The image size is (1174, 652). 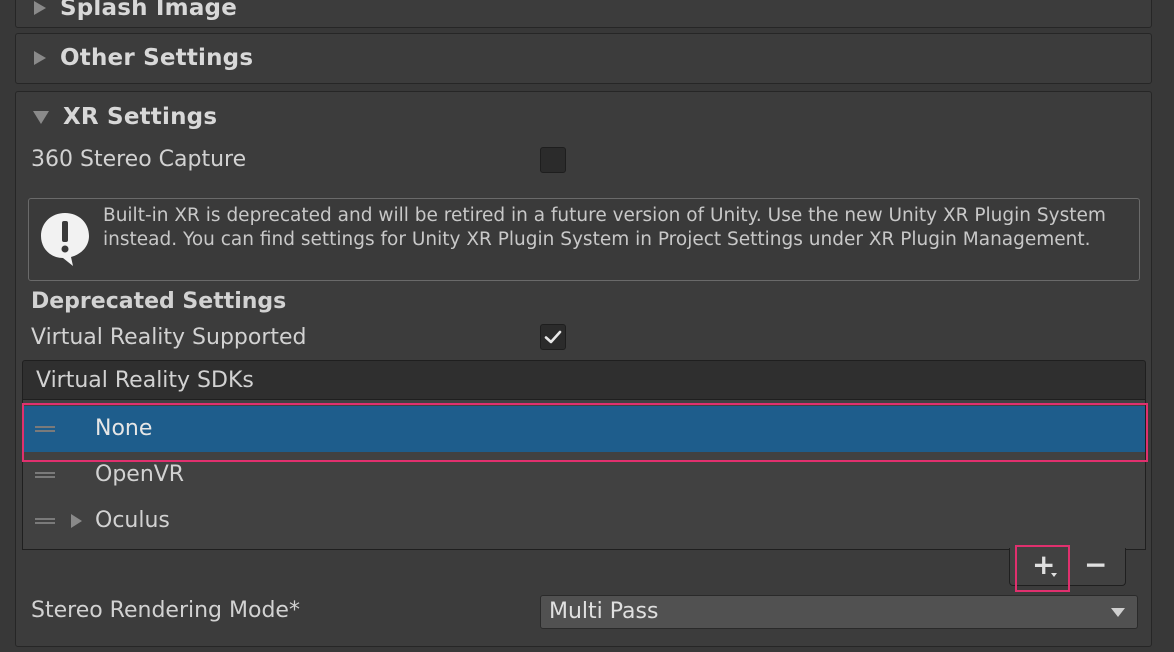 I want to click on check-icon, so click(x=553, y=337).